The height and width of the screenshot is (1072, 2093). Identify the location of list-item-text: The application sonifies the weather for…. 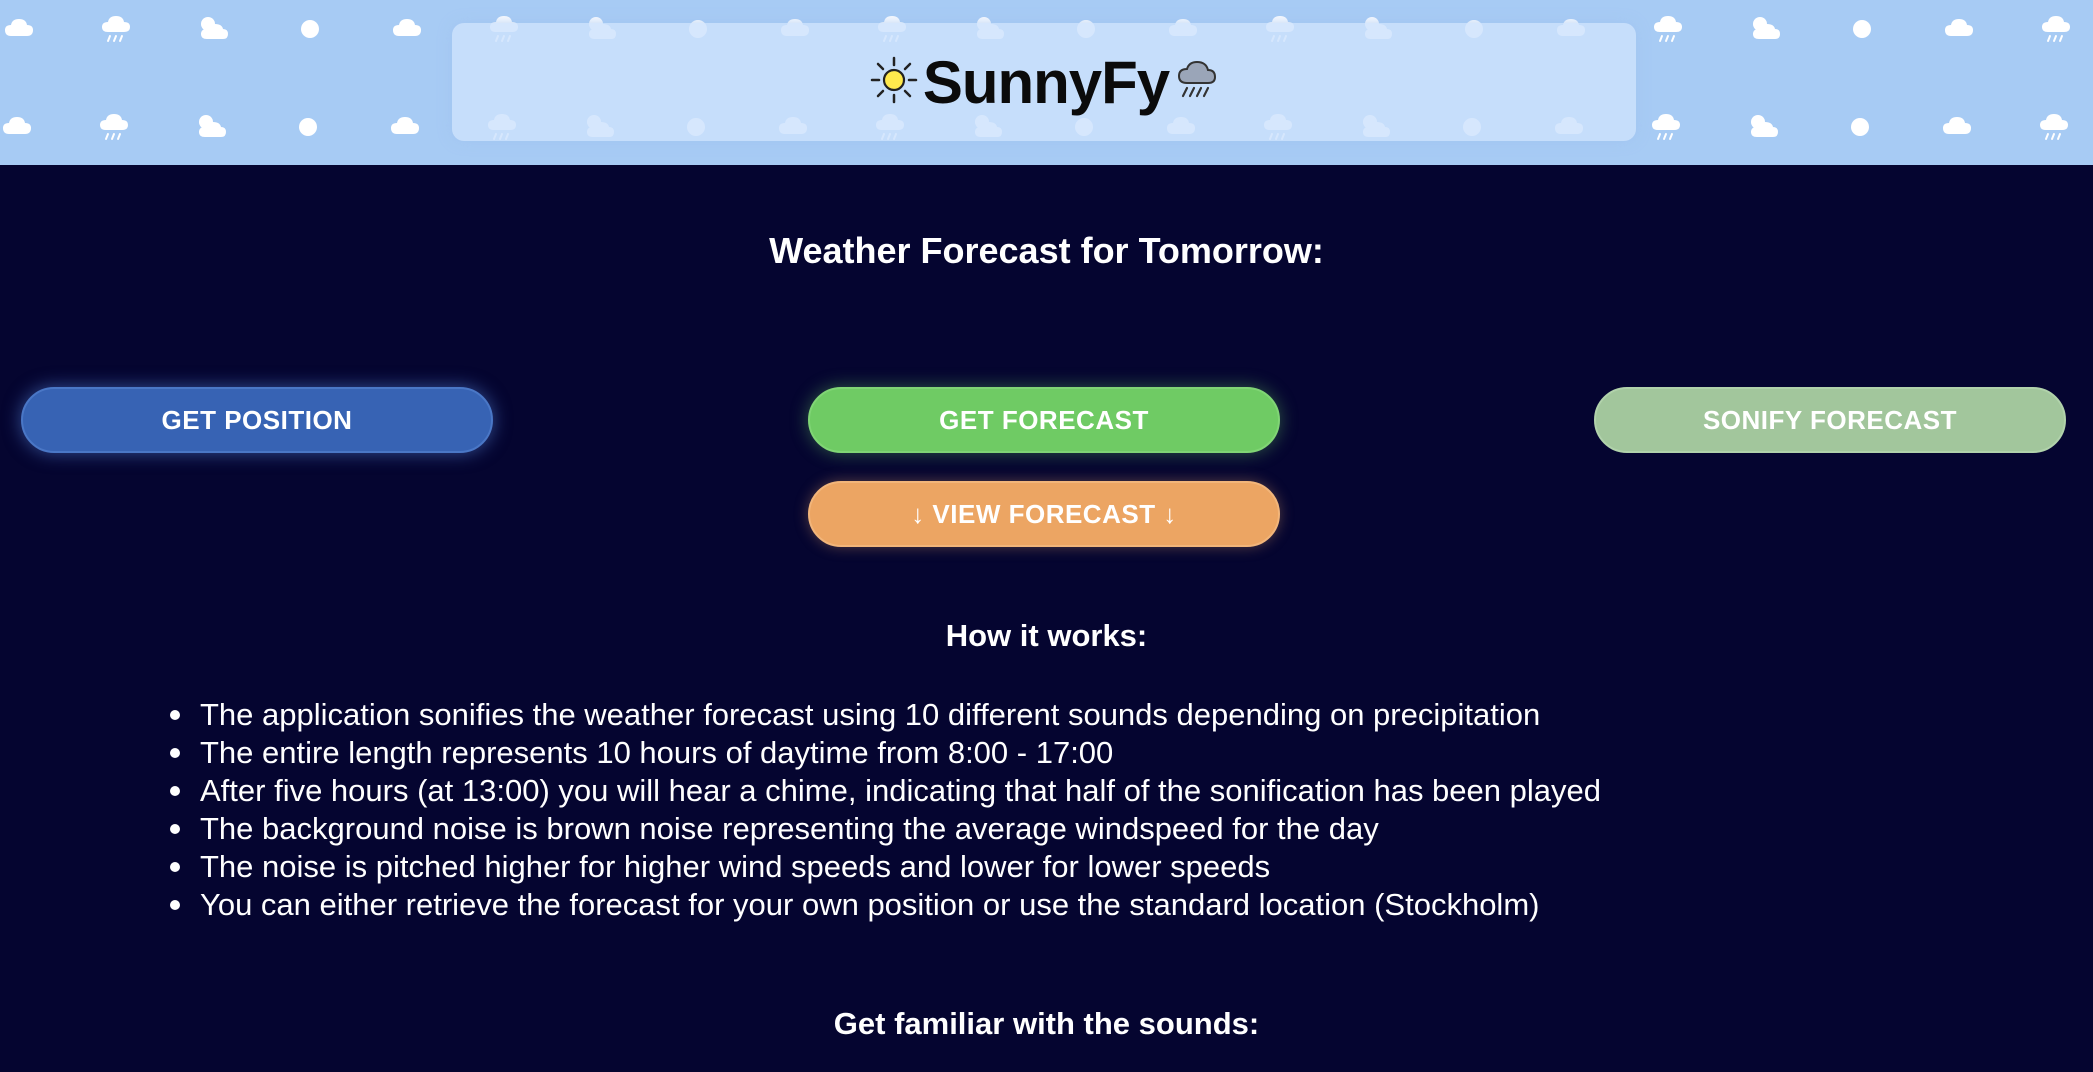
(870, 714).